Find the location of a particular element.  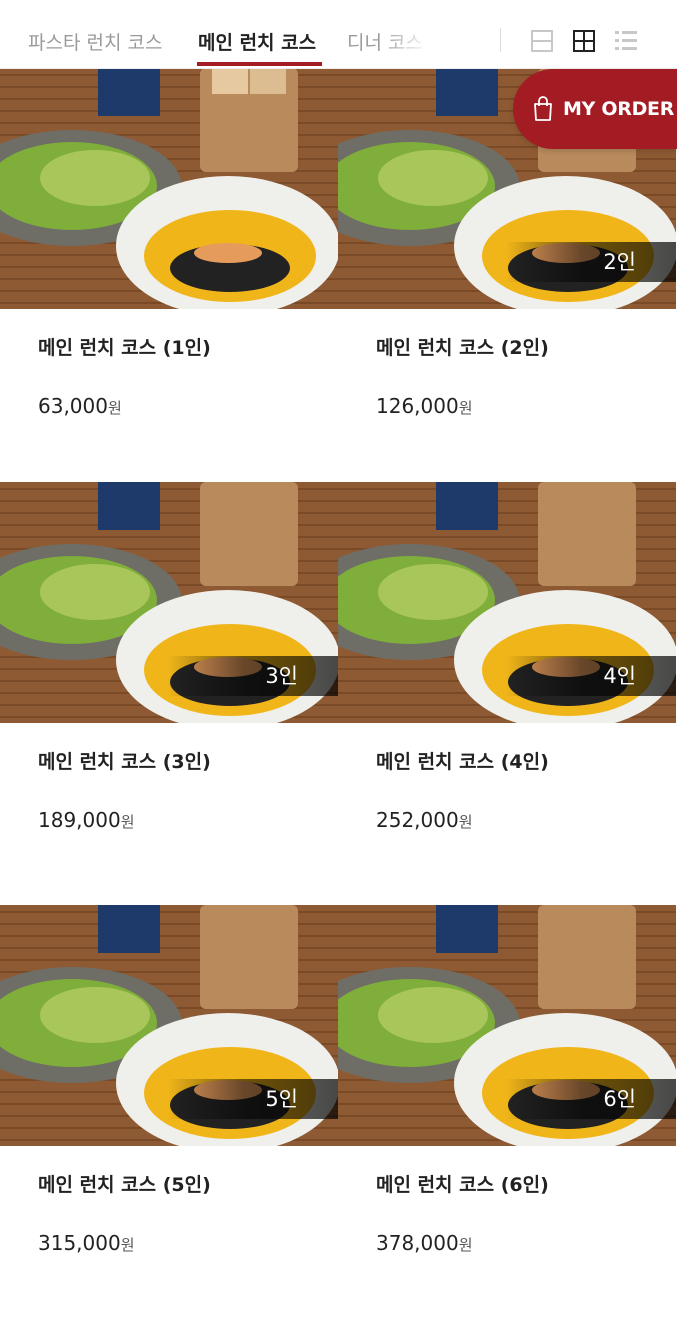

product-price: 378,000원 is located at coordinates (424, 1243).